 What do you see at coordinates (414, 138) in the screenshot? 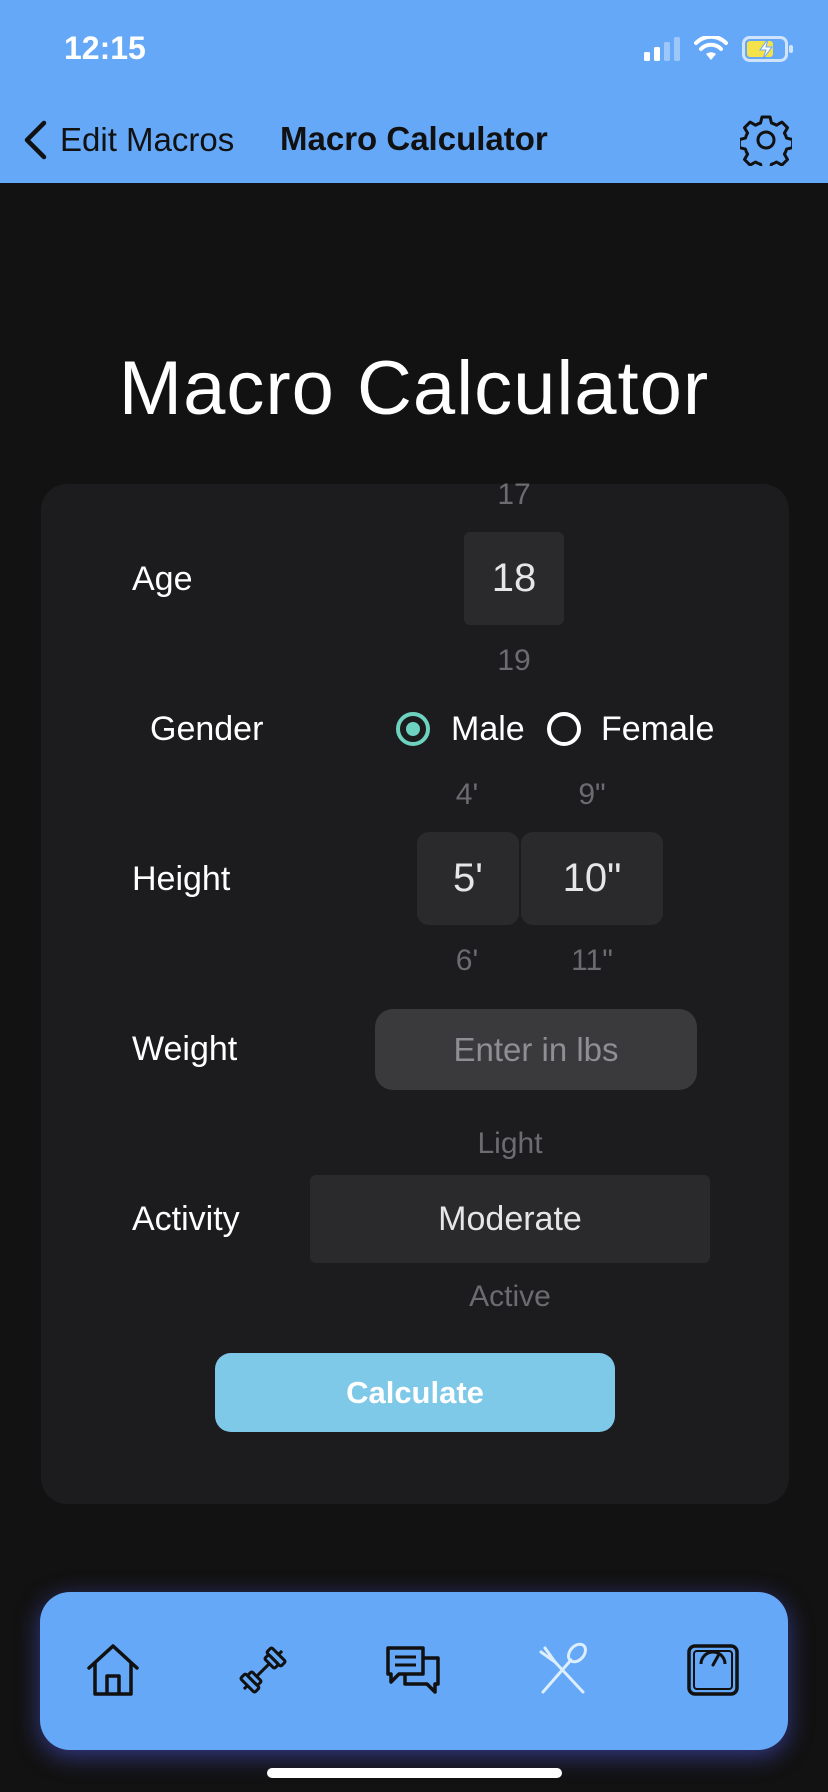
I see `nav-title: Macro Calculator` at bounding box center [414, 138].